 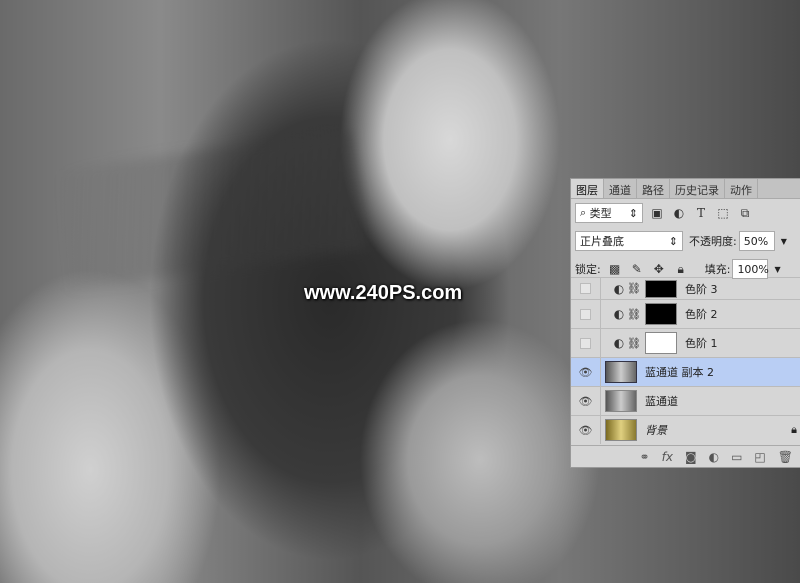 I want to click on tab-history: 历史记录, so click(x=697, y=188).